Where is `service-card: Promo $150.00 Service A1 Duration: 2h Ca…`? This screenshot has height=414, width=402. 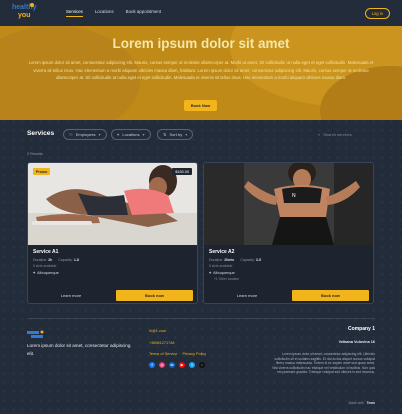
service-card: Promo $150.00 Service A1 Duration: 2h Ca… is located at coordinates (112, 233).